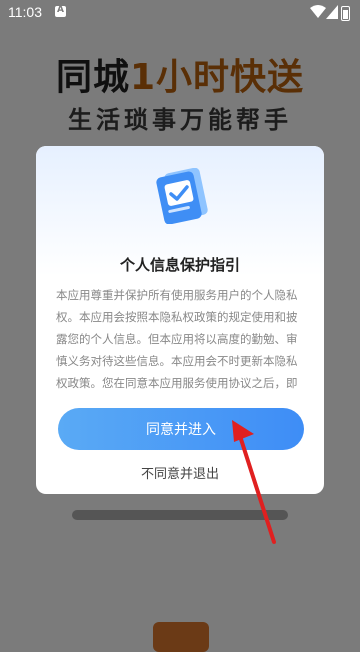 This screenshot has height=652, width=360. I want to click on dialog-title: 个人信息保护指引, so click(179, 265).